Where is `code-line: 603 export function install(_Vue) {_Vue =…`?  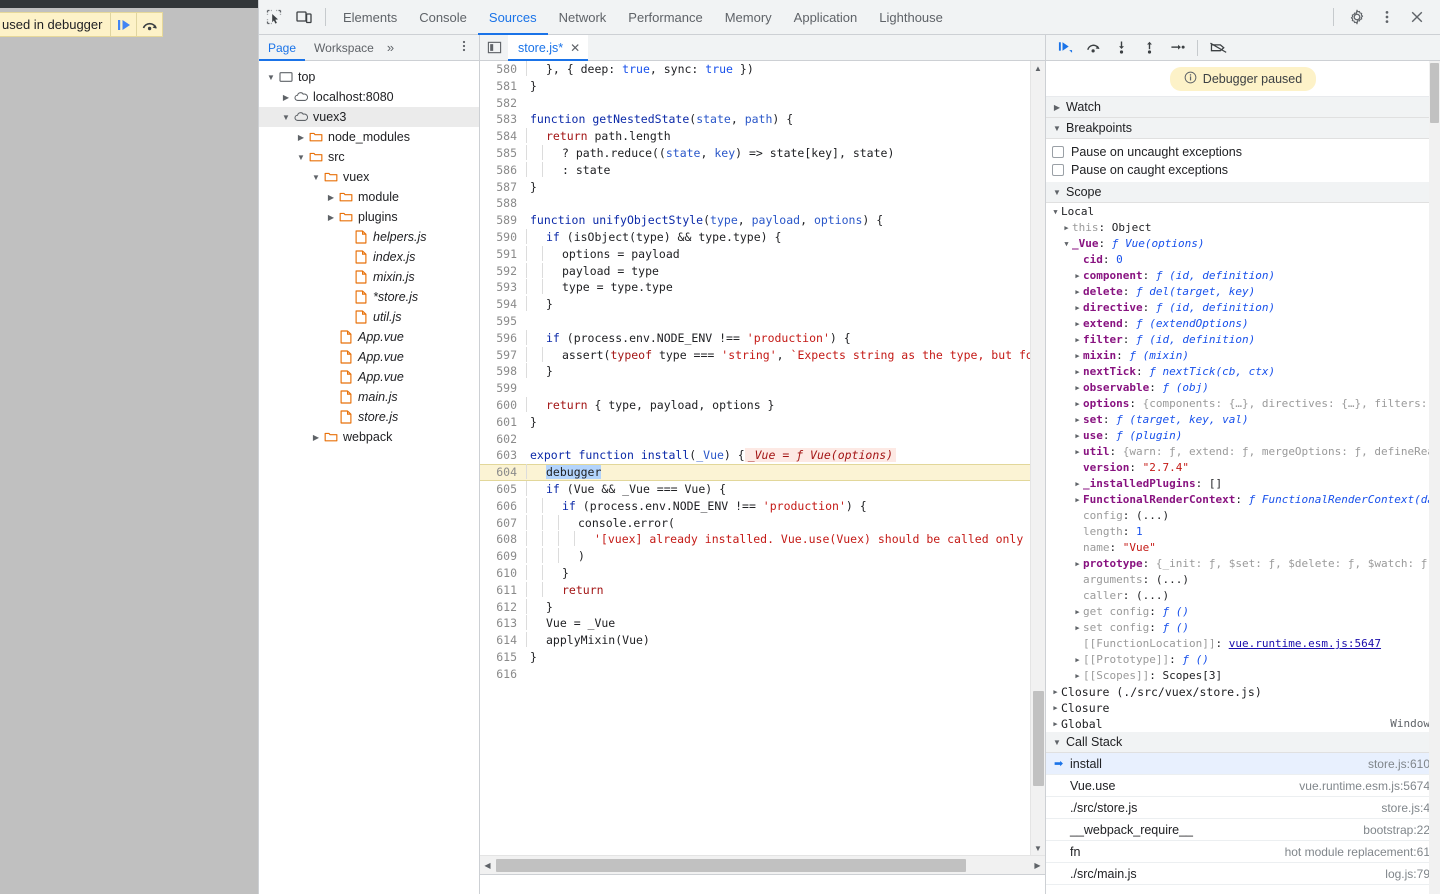 code-line: 603 export function install(_Vue) {_Vue =… is located at coordinates (755, 455).